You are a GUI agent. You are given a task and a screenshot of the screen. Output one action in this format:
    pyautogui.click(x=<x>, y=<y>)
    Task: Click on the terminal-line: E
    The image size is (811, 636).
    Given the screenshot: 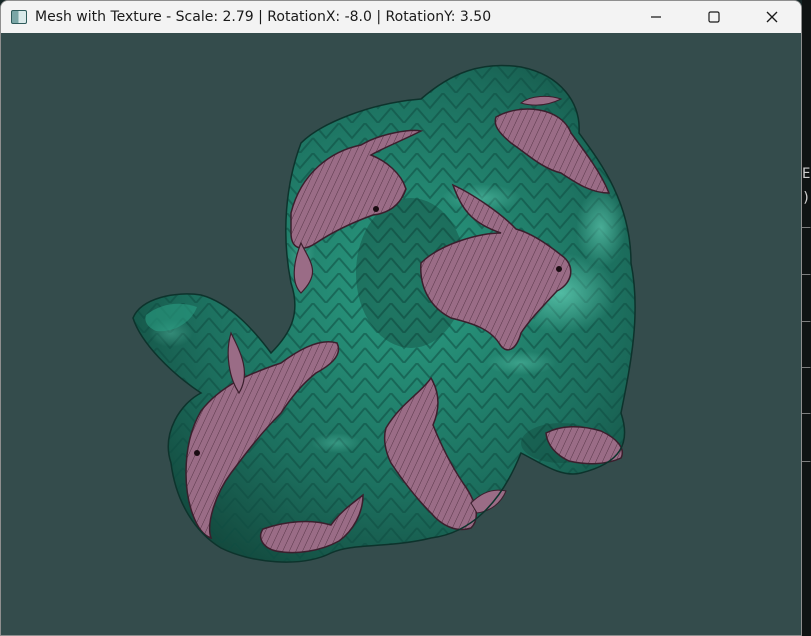 What is the action you would take?
    pyautogui.click(x=806, y=174)
    